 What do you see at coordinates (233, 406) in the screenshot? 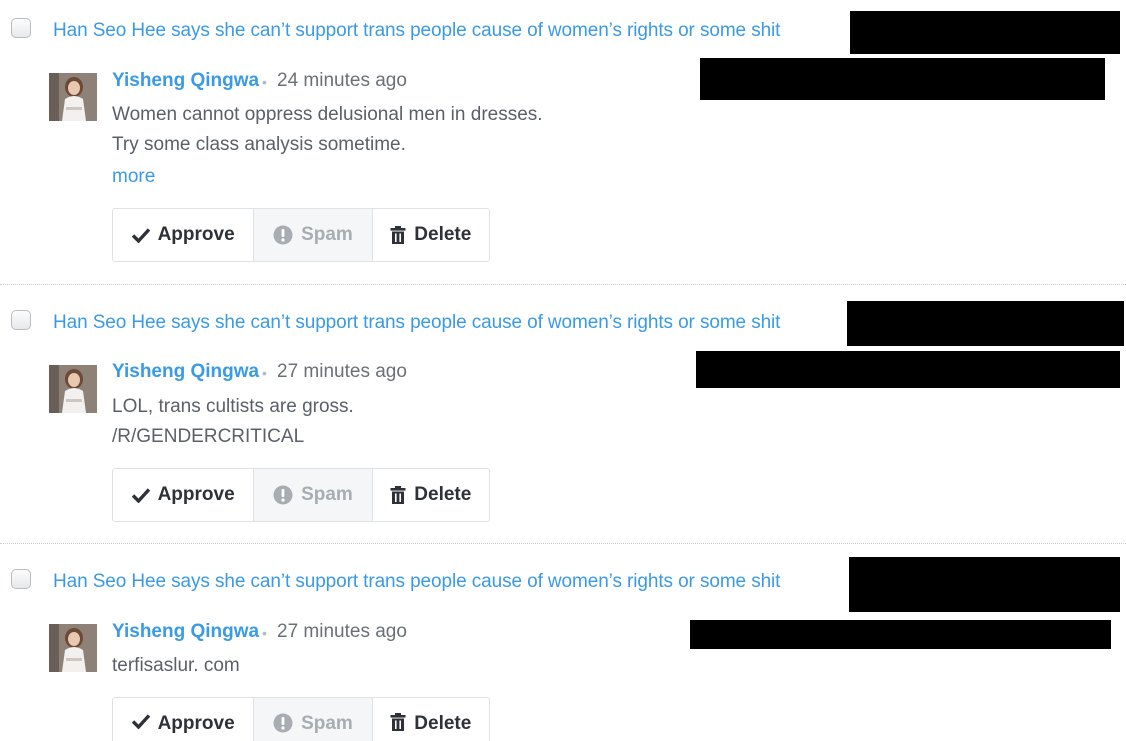
I see `comment-text: LOL, trans cultists are gross.` at bounding box center [233, 406].